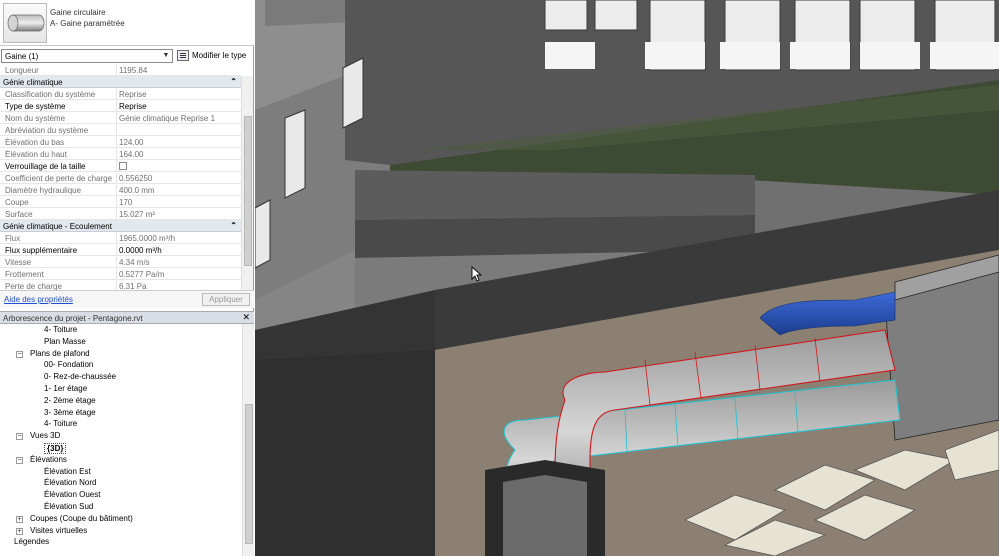 Image resolution: width=999 pixels, height=556 pixels. What do you see at coordinates (178, 69) in the screenshot?
I see `property-value: 1195.84` at bounding box center [178, 69].